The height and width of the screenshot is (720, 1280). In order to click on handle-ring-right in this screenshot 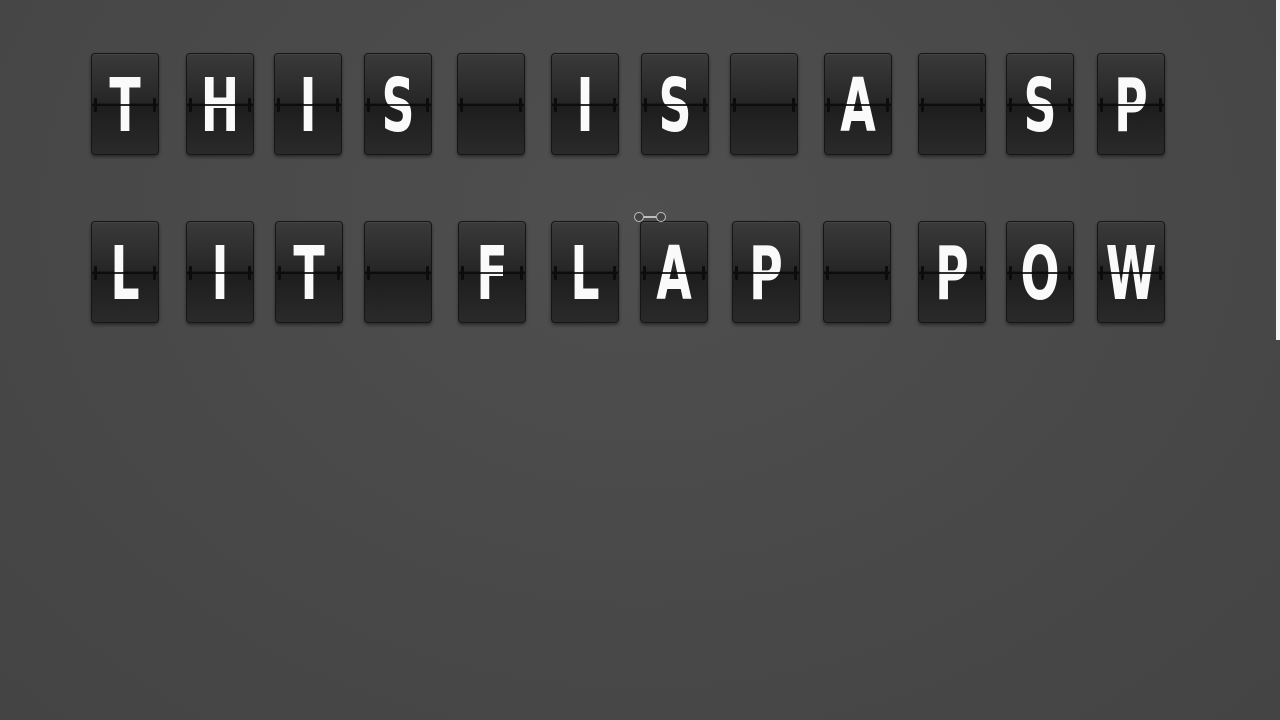, I will do `click(661, 217)`.